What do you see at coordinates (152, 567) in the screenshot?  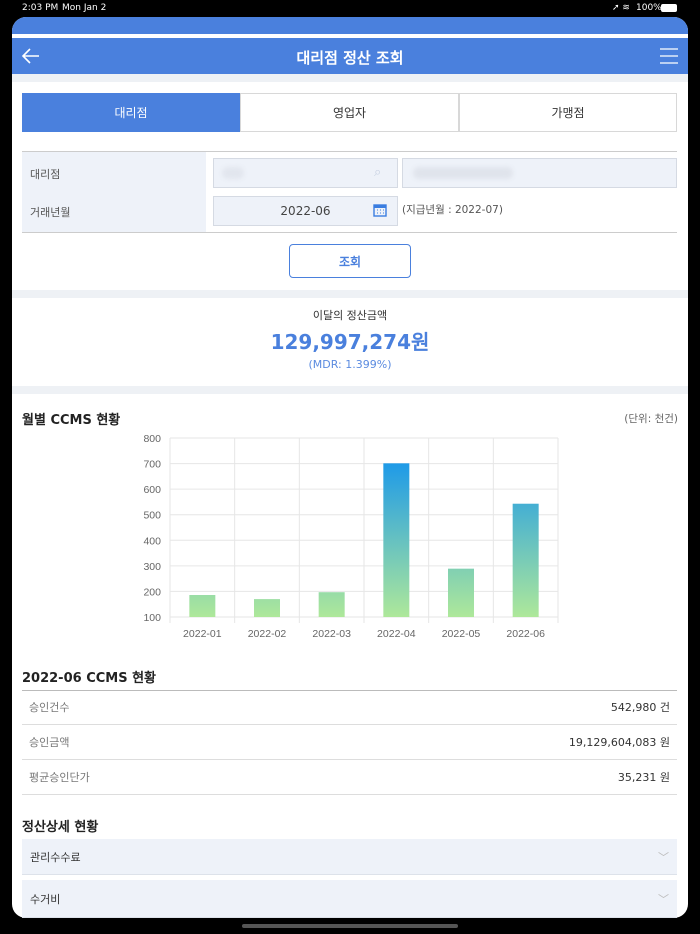 I see `y-tick-label: 300` at bounding box center [152, 567].